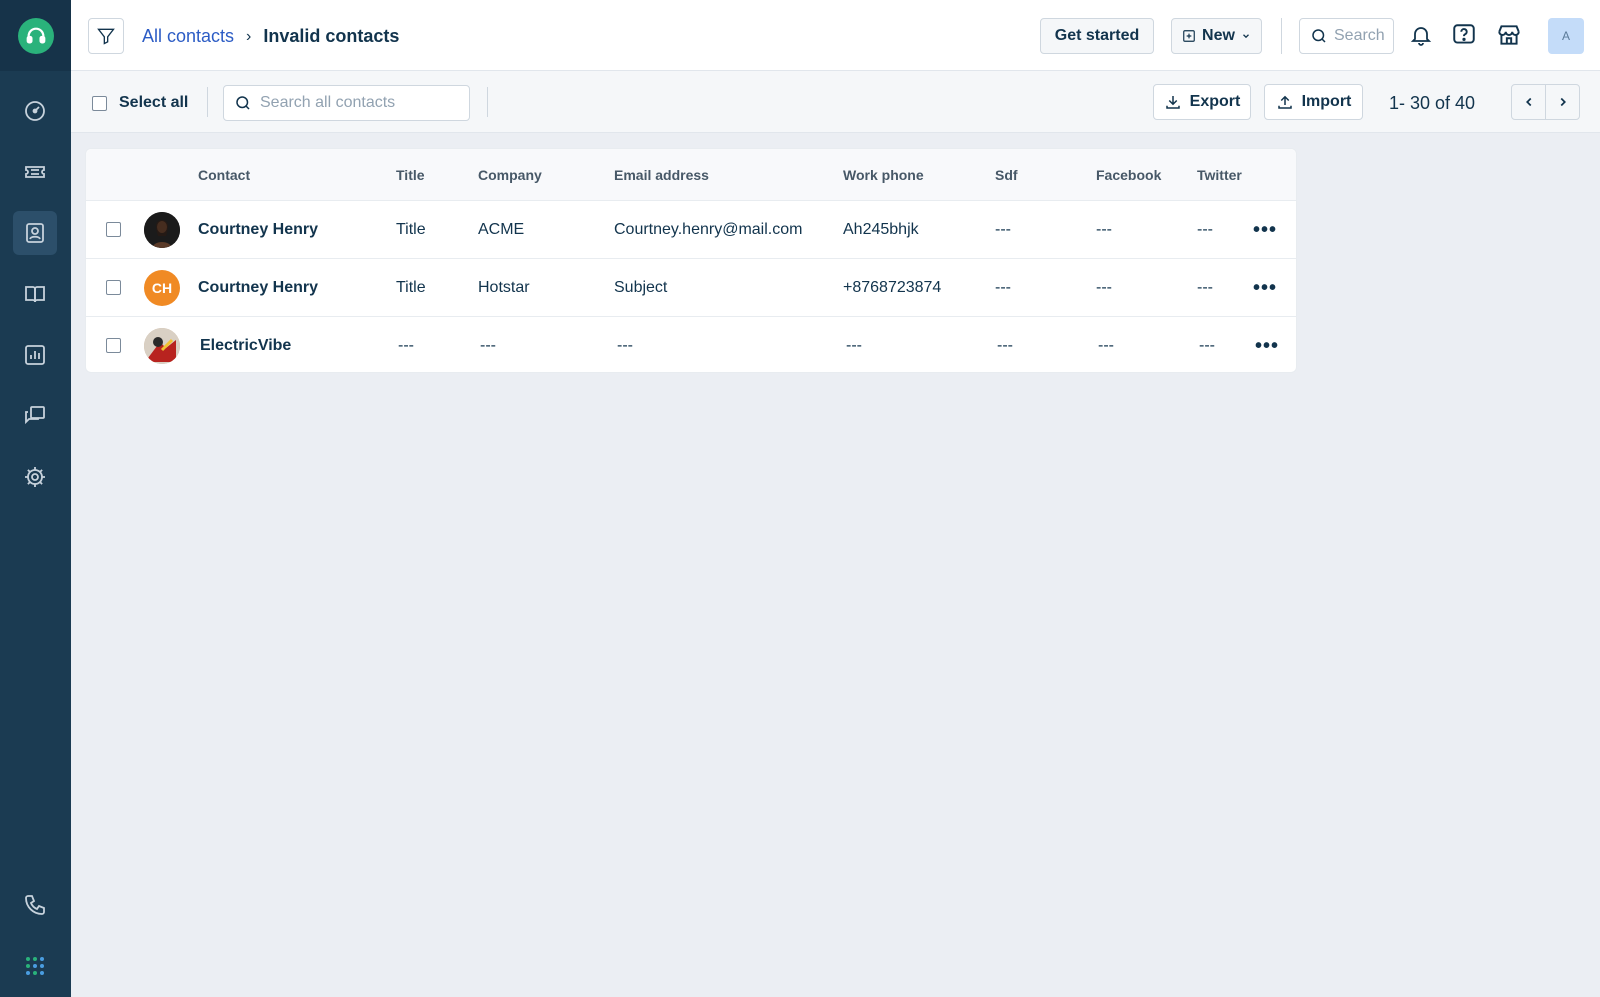 The width and height of the screenshot is (1600, 997). I want to click on column-header-email: Email address, so click(661, 175).